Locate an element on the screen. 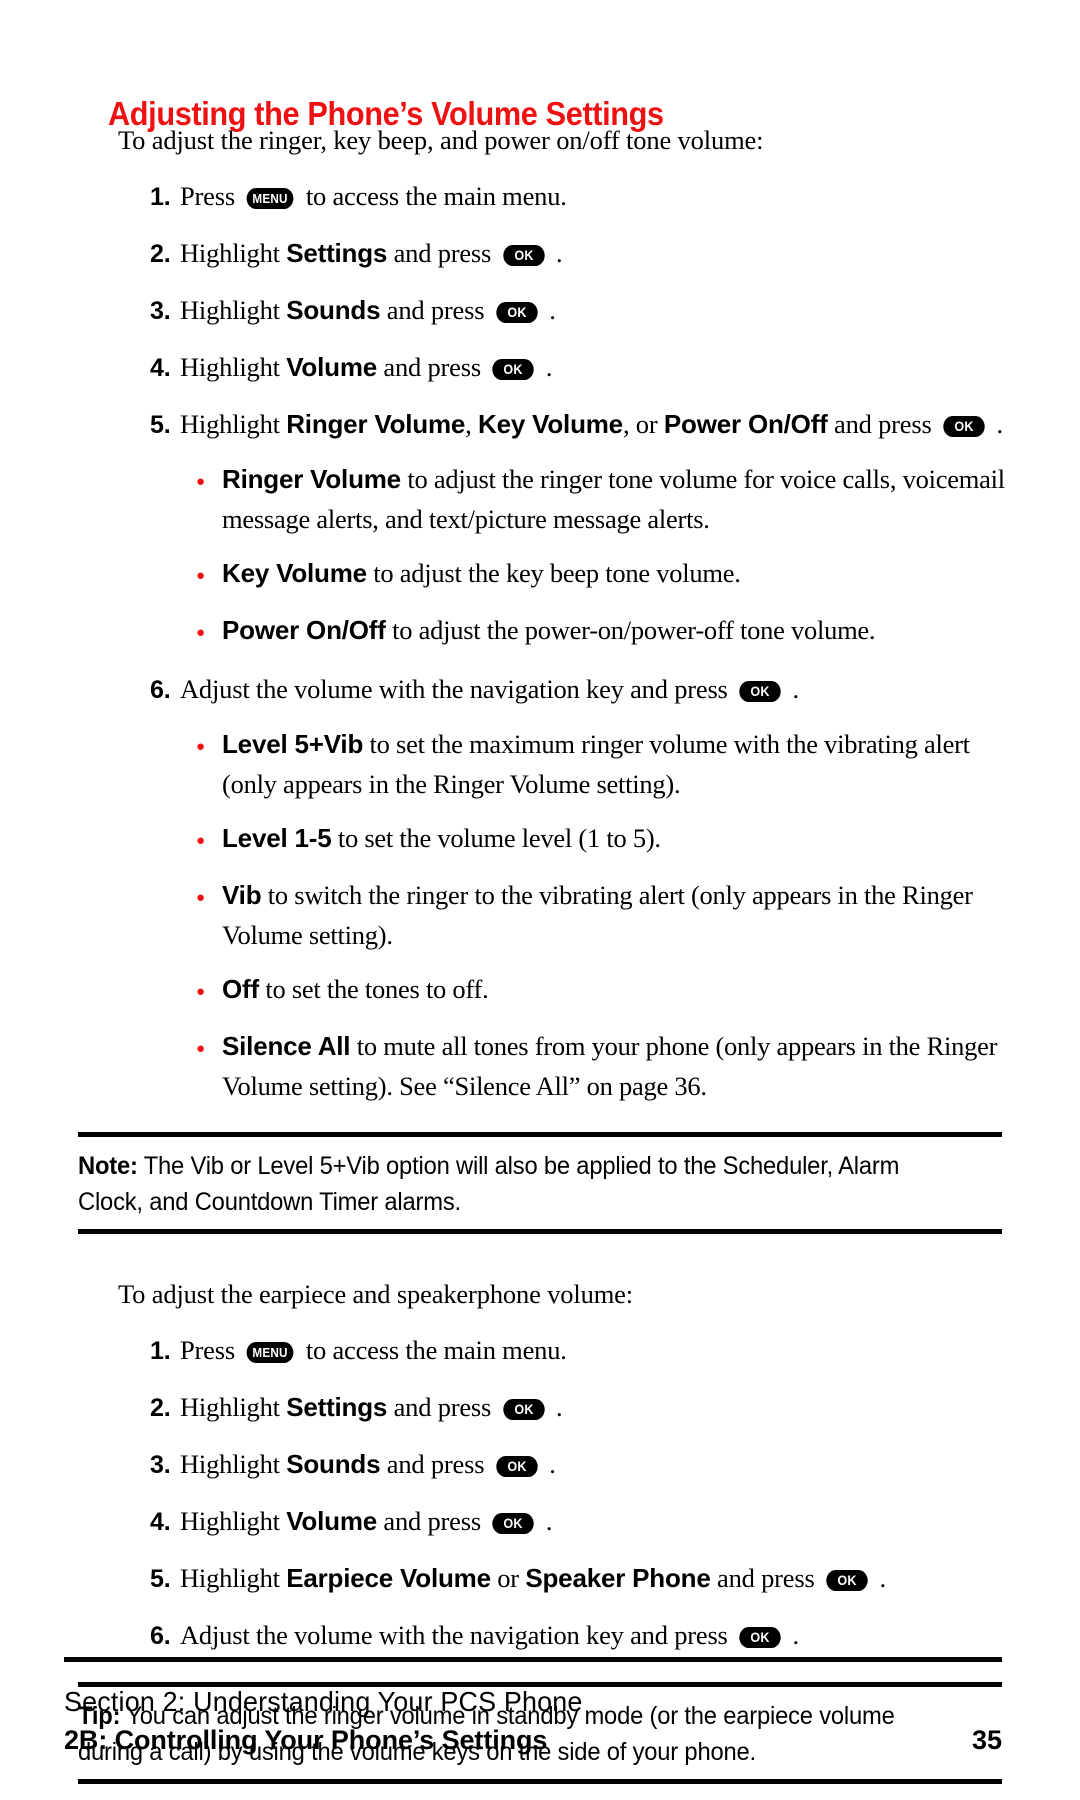 This screenshot has height=1800, width=1080. step-1-1: 1. Press MENU to access the main menu. is located at coordinates (615, 196).